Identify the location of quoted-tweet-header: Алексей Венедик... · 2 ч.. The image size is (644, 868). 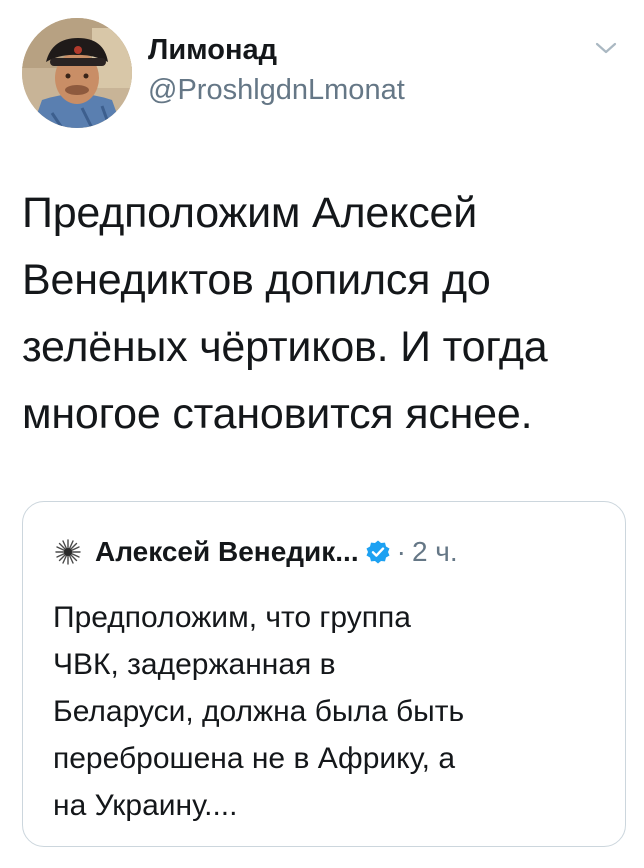
(255, 552).